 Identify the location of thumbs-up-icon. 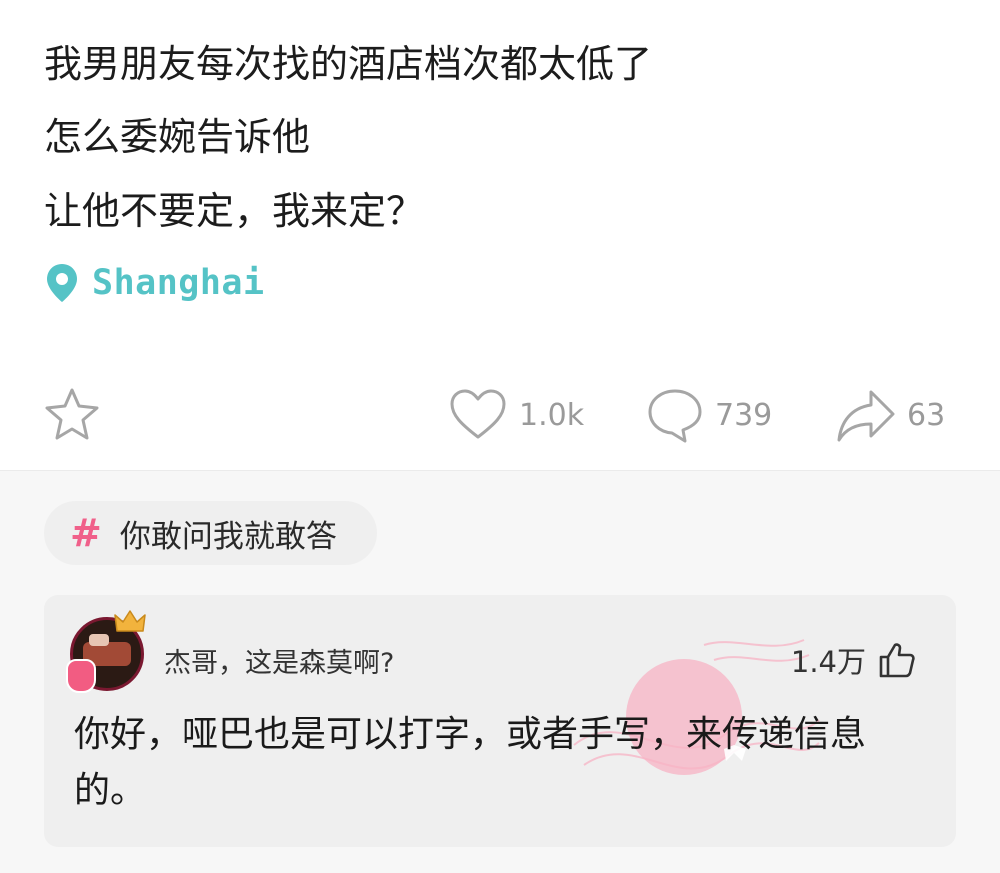
(897, 660).